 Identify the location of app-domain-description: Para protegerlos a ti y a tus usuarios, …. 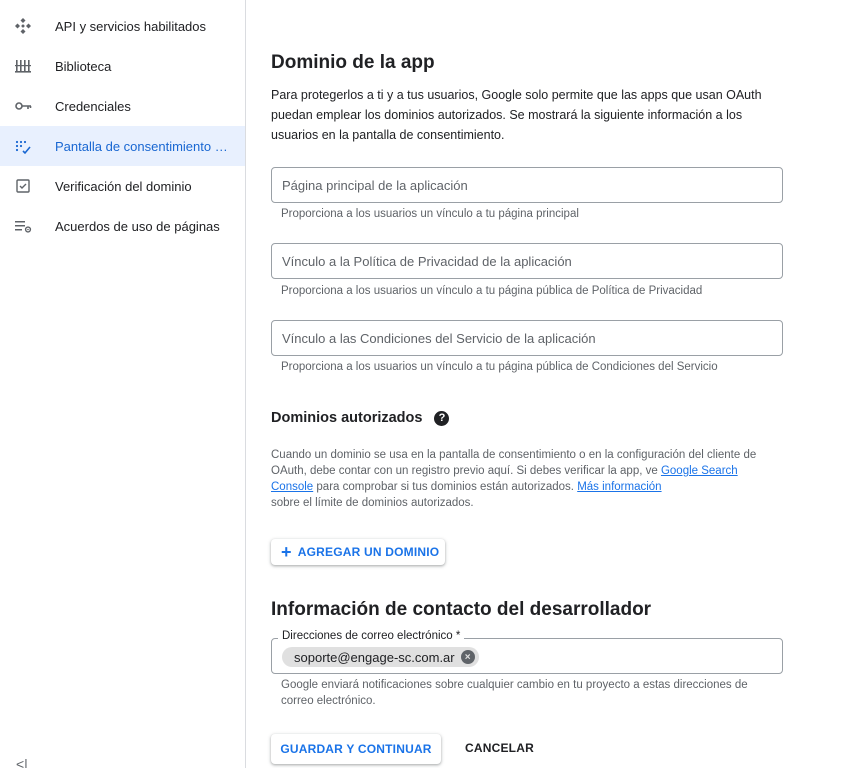
(516, 115).